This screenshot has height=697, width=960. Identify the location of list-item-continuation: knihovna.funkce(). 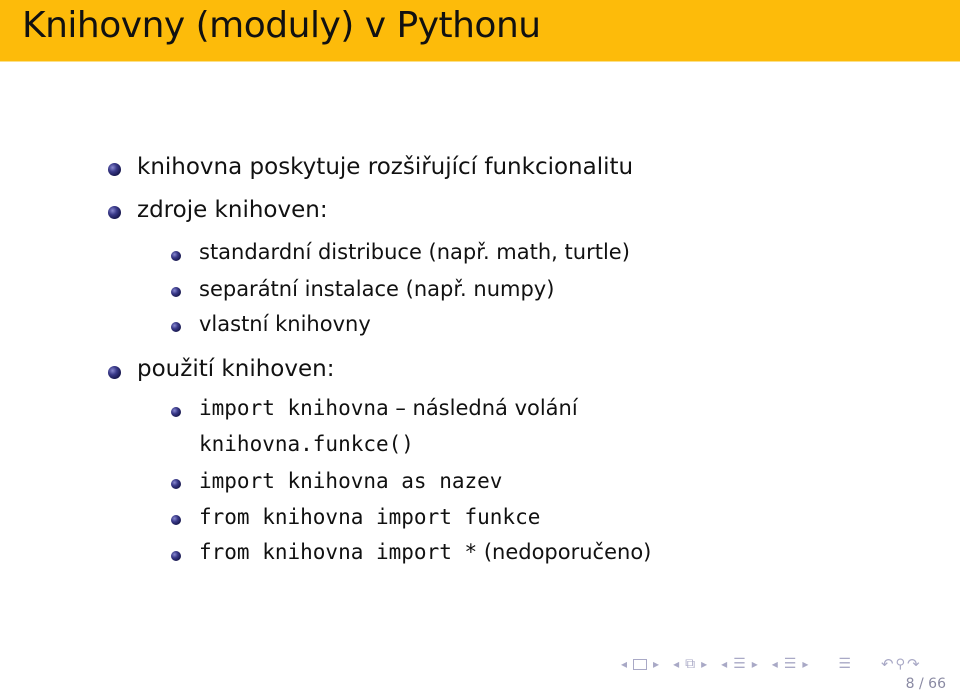
(306, 444).